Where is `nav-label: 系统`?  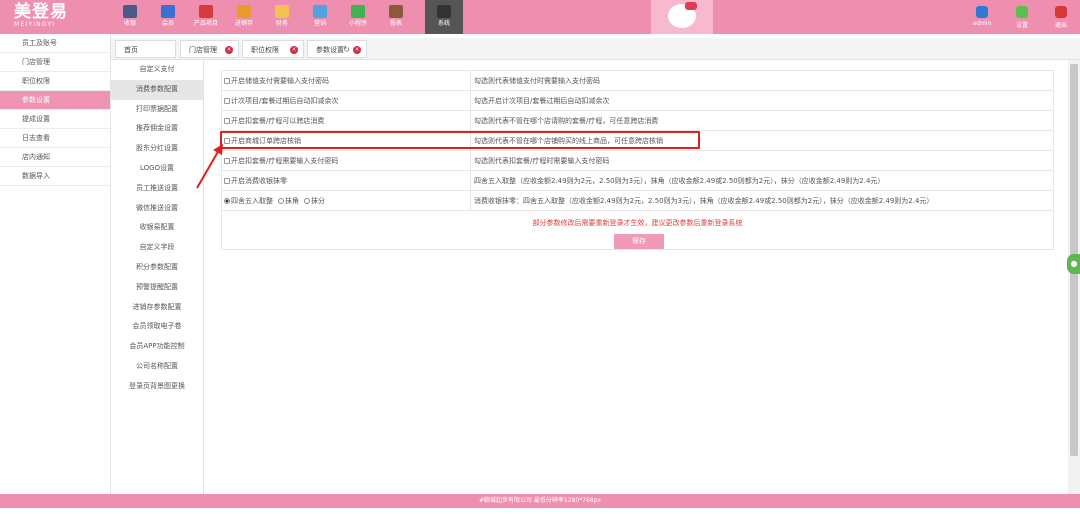 nav-label: 系统 is located at coordinates (443, 23).